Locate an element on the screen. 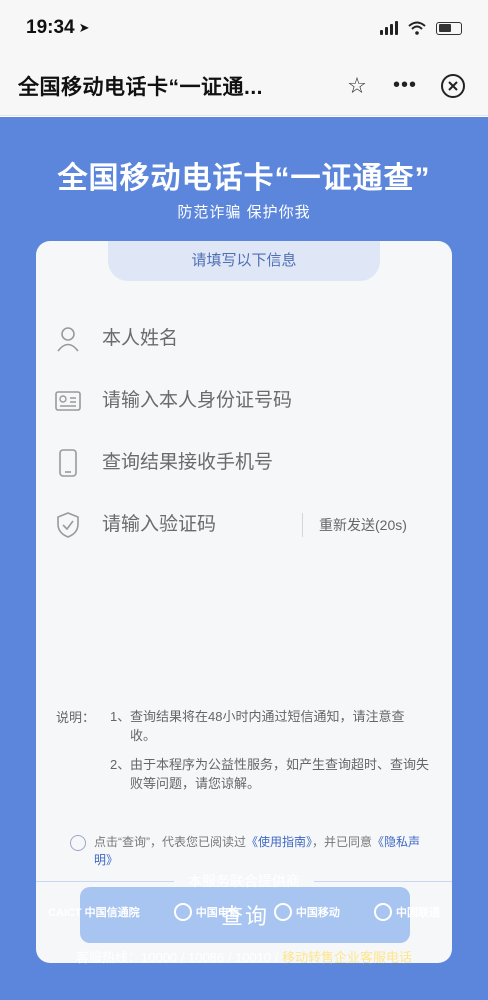 Image resolution: width=488 pixels, height=1000 pixels. caict-logo: CAICT 中国信通院 is located at coordinates (94, 912).